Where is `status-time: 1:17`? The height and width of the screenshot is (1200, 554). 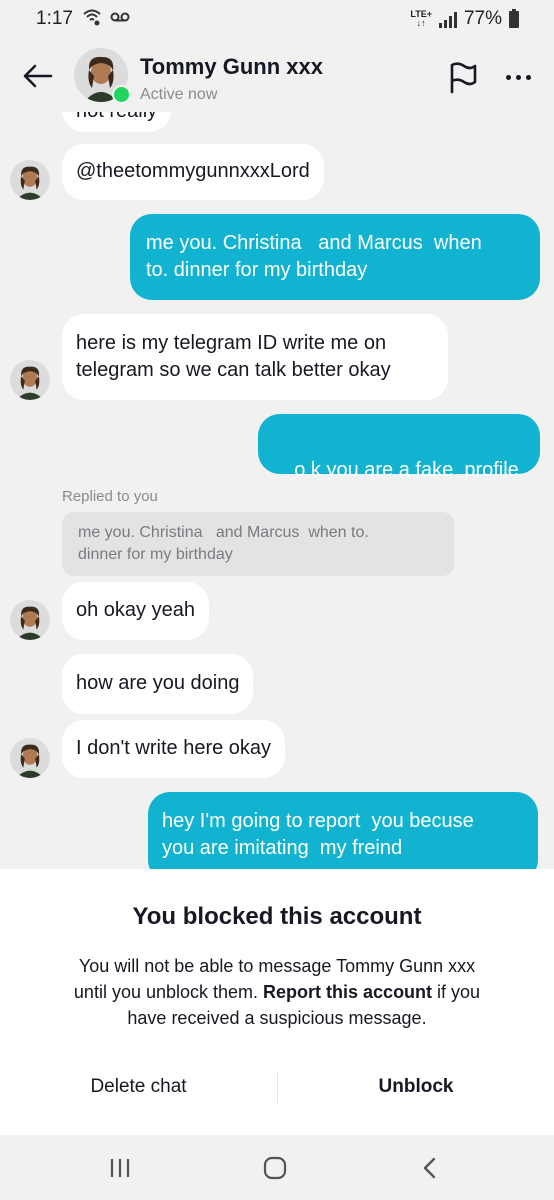 status-time: 1:17 is located at coordinates (54, 18).